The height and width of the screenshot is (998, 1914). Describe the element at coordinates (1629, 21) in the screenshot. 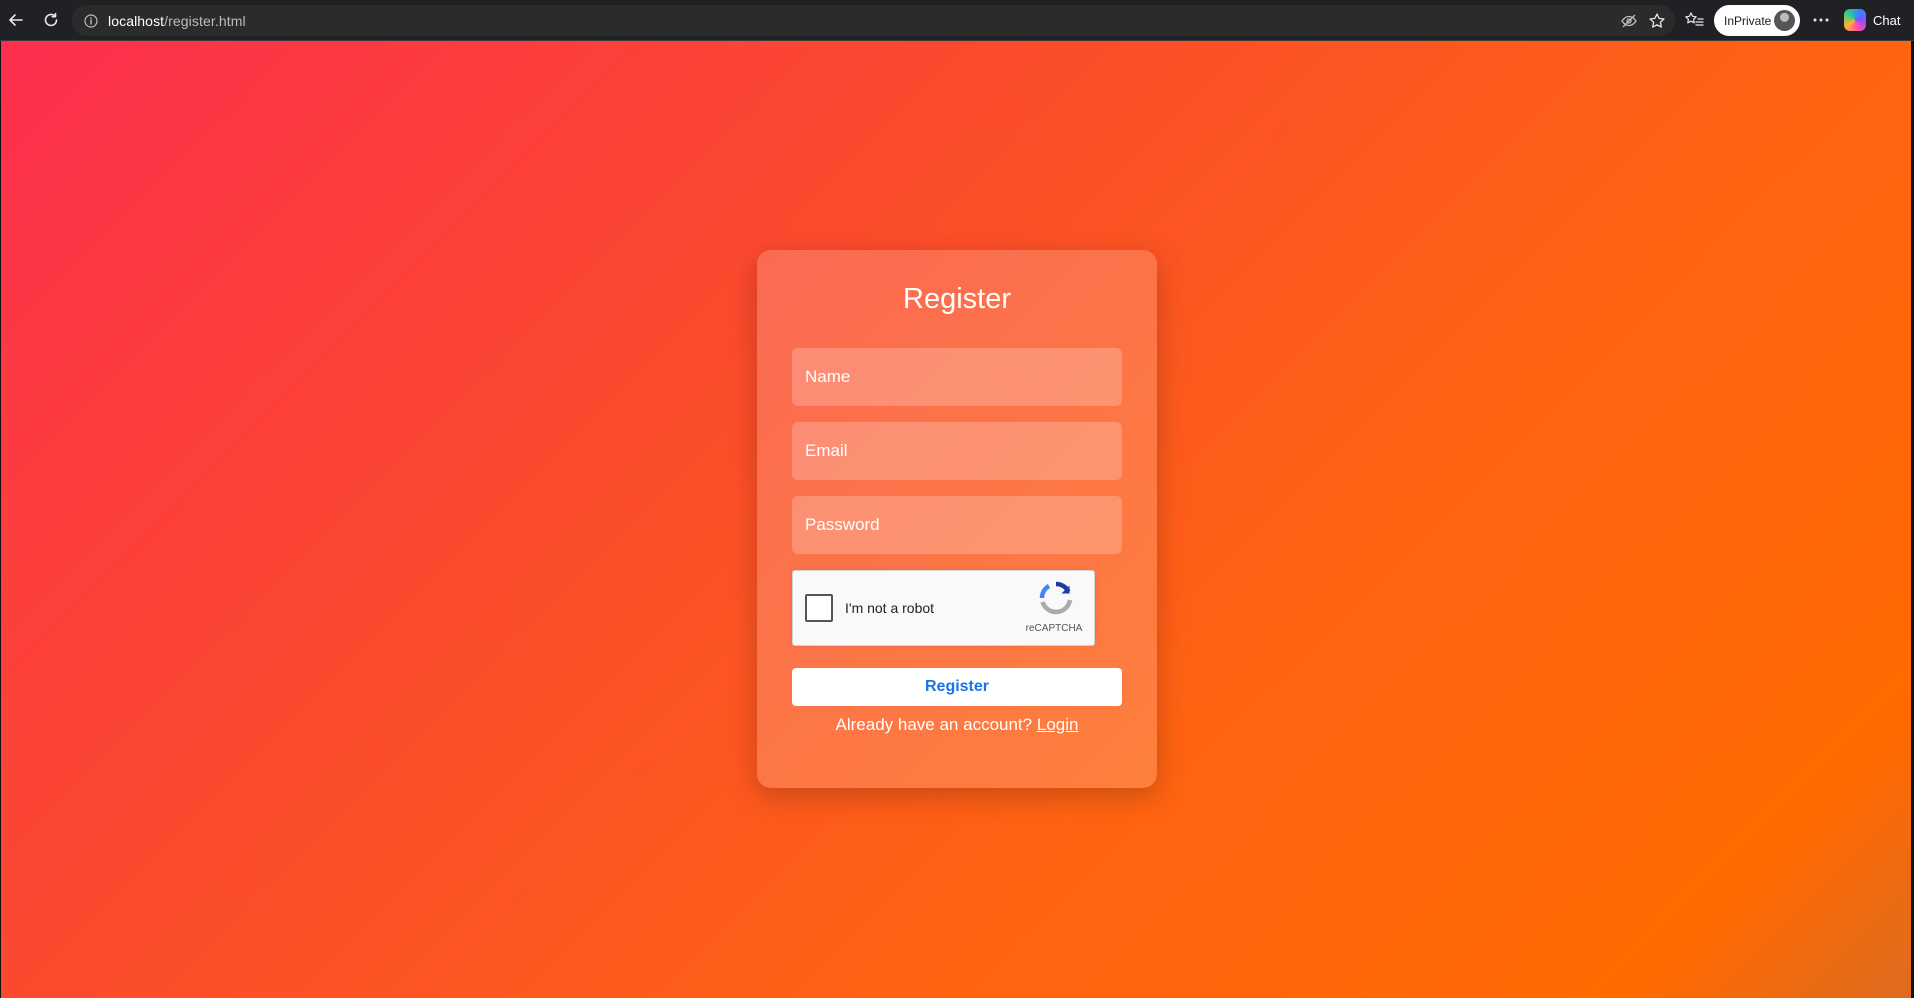

I see `tracking-prevention-icon` at that location.